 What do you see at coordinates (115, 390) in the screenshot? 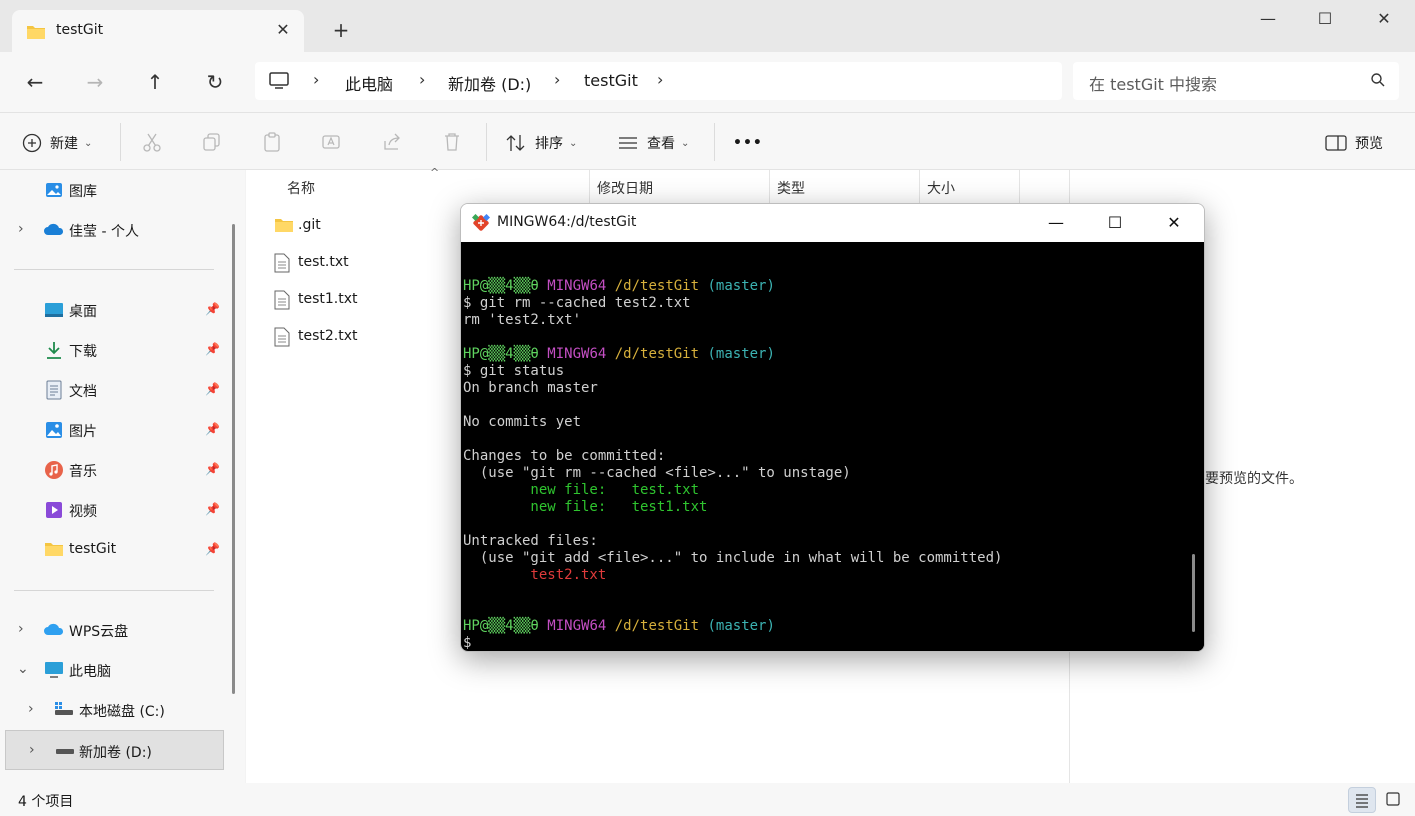
I see `sidebar-item-documents: 文档 📌` at bounding box center [115, 390].